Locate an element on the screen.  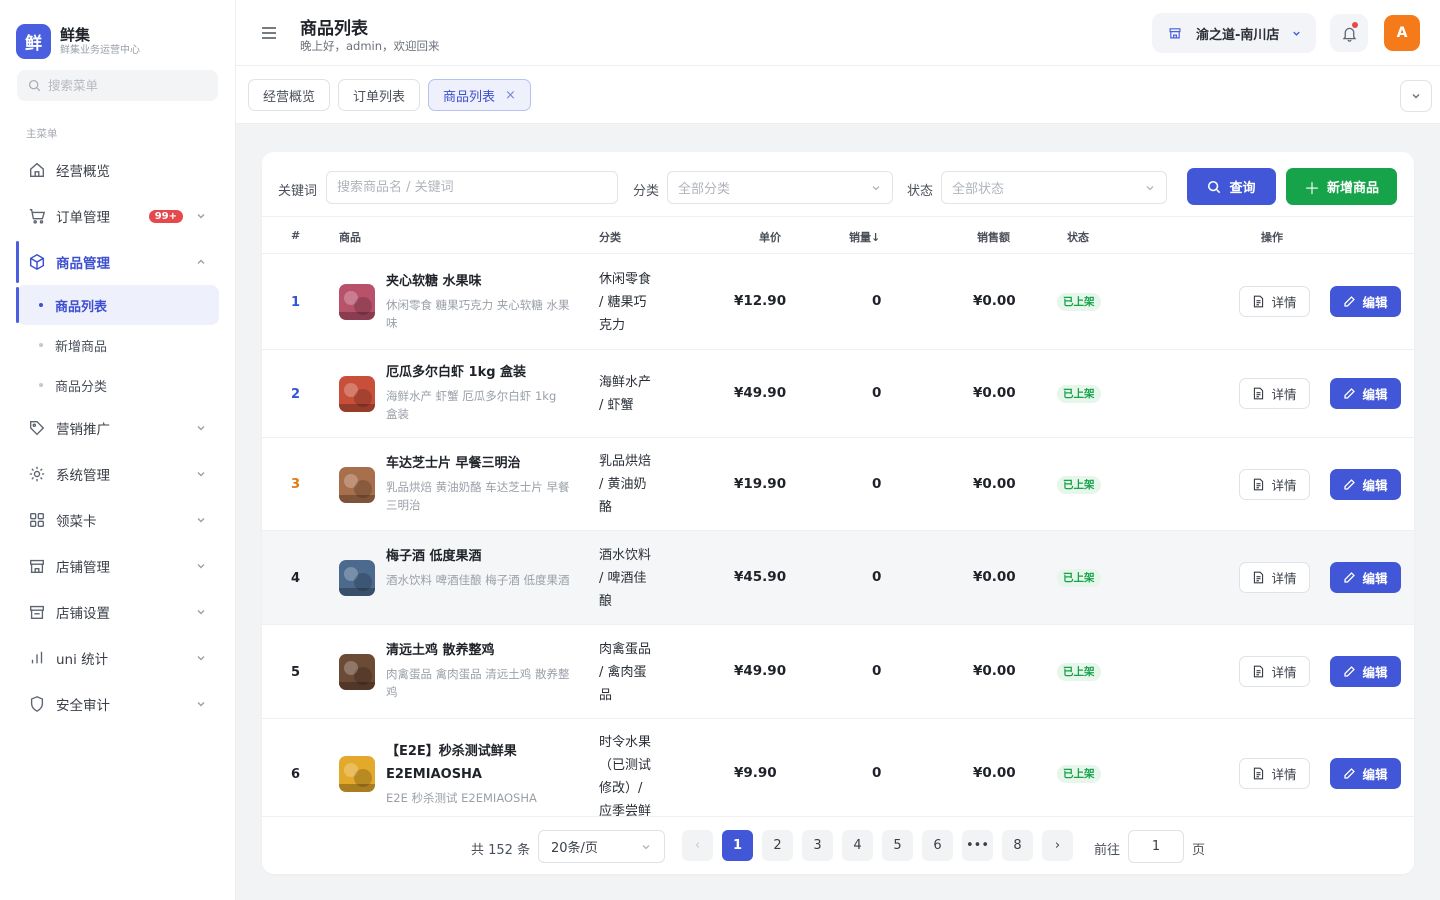
page-size-select: 20条/页 is located at coordinates (601, 846).